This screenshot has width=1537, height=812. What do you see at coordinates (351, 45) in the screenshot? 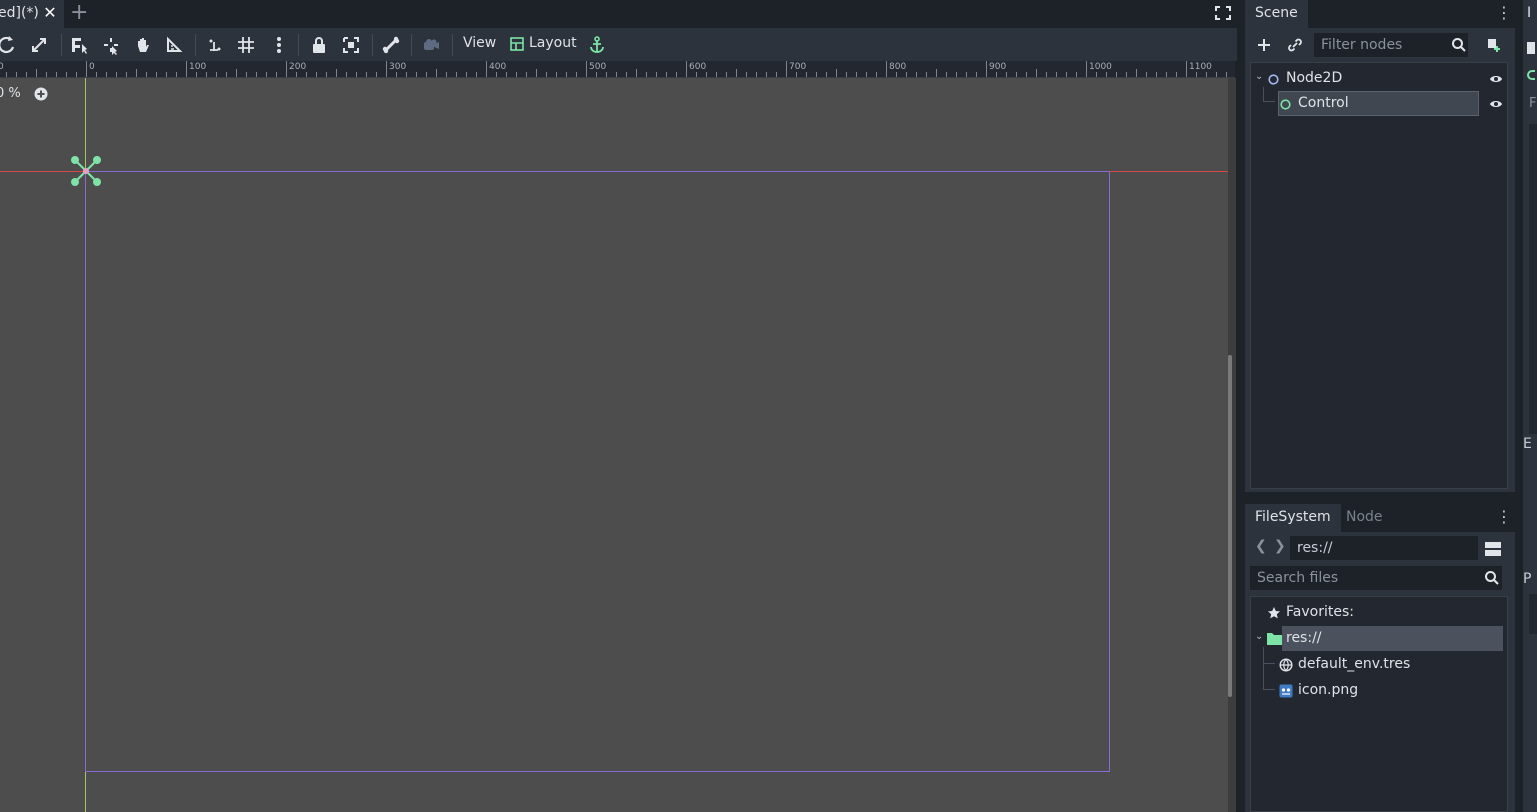
I see `group-icon` at bounding box center [351, 45].